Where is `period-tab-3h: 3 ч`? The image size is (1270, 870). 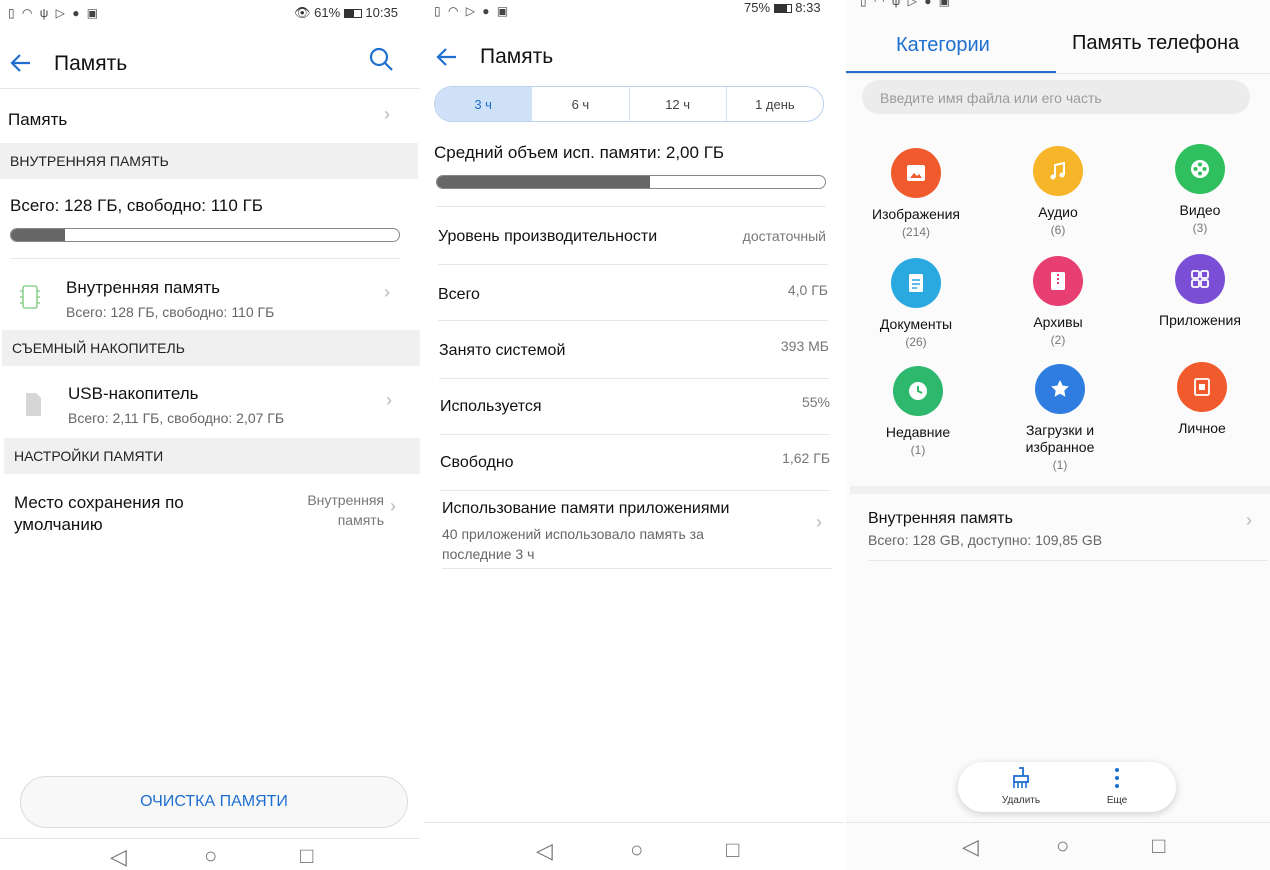
period-tab-3h: 3 ч is located at coordinates (484, 104).